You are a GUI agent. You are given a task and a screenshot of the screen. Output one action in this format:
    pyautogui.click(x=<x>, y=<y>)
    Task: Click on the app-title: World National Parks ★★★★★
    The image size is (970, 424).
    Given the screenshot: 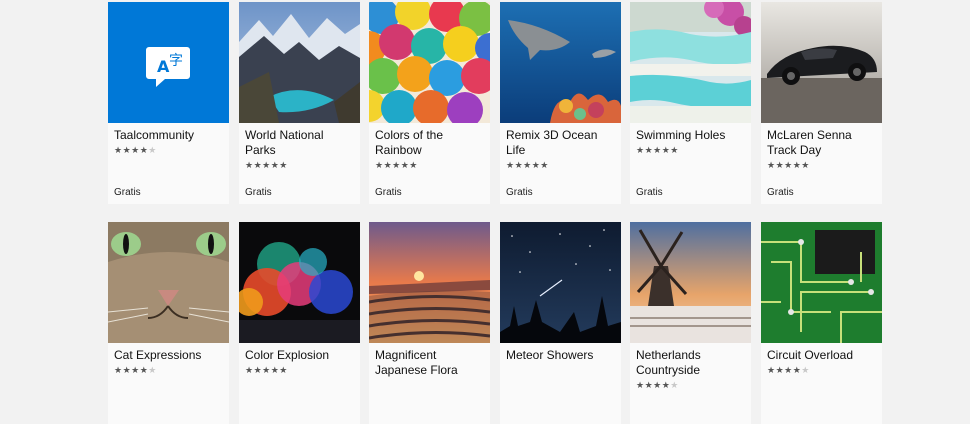 What is the action you would take?
    pyautogui.click(x=301, y=150)
    